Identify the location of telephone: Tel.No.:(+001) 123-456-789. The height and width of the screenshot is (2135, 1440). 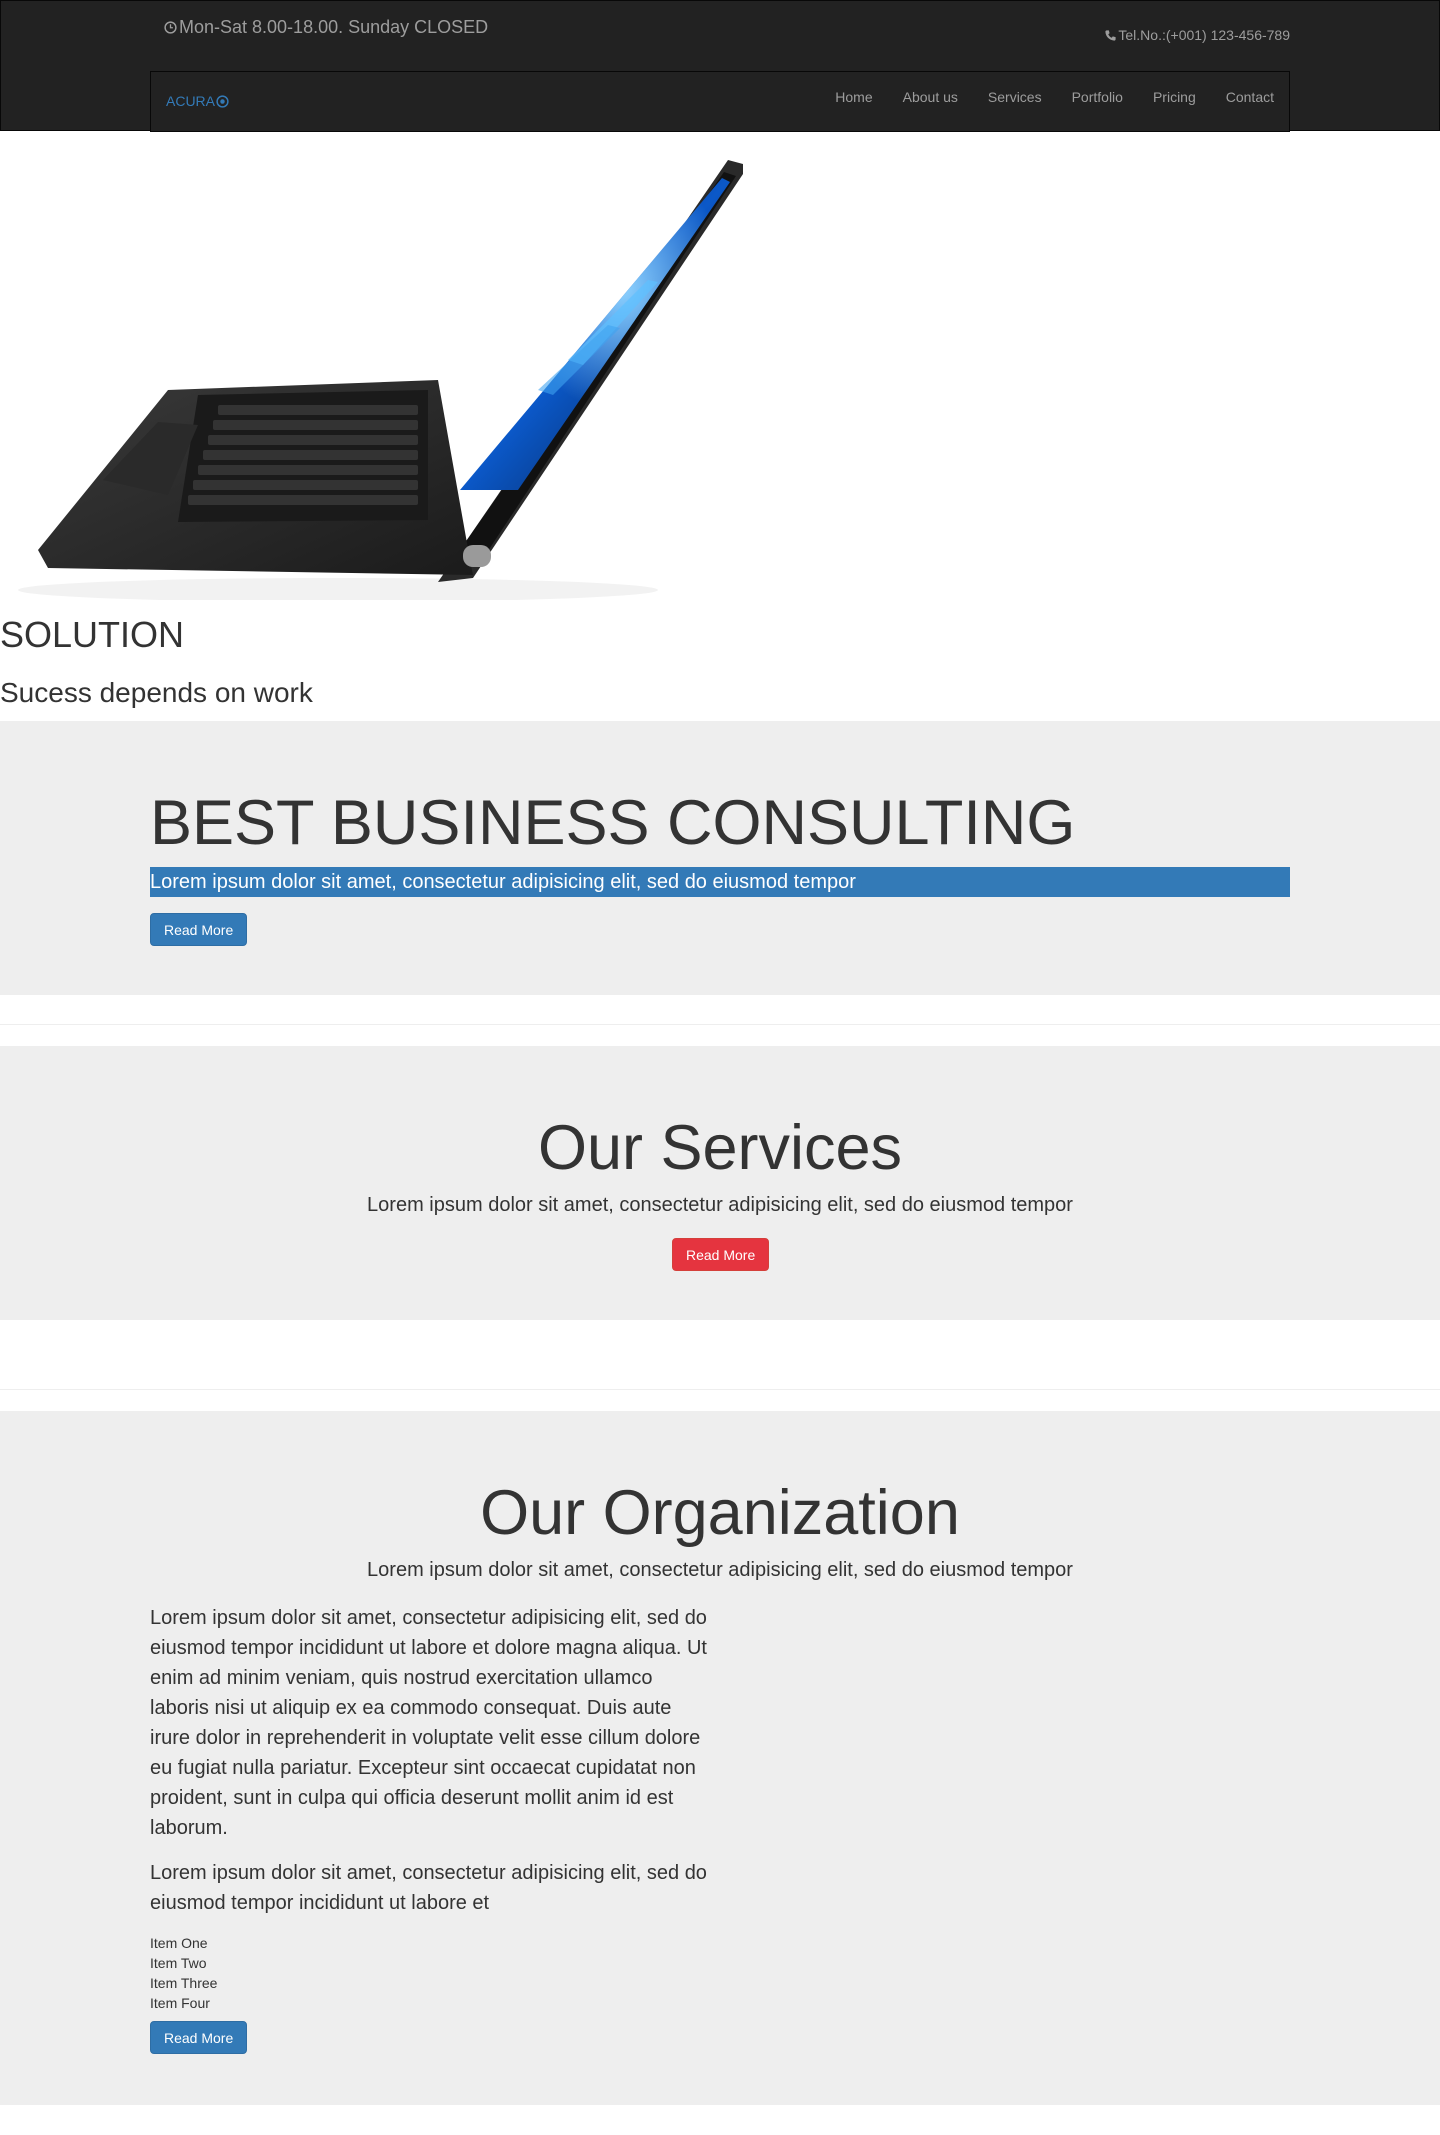
(1197, 35).